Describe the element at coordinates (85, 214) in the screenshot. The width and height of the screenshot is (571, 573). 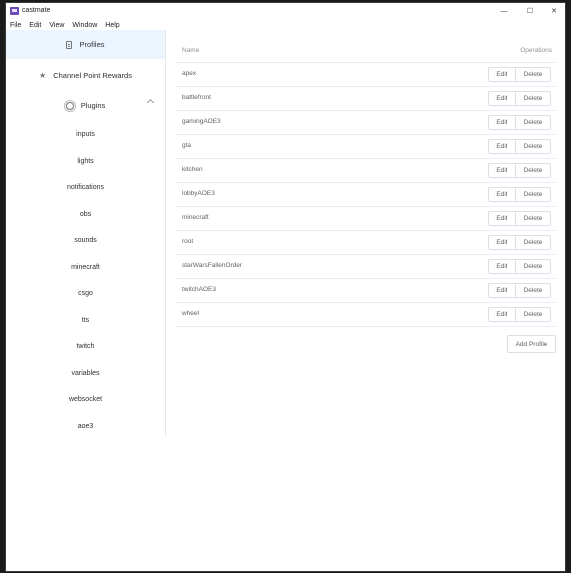
I see `plugin-item-obs: obs` at that location.